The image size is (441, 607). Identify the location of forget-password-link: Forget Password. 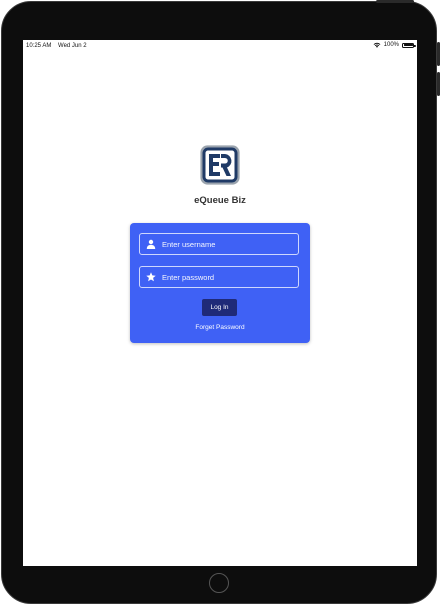
(220, 327).